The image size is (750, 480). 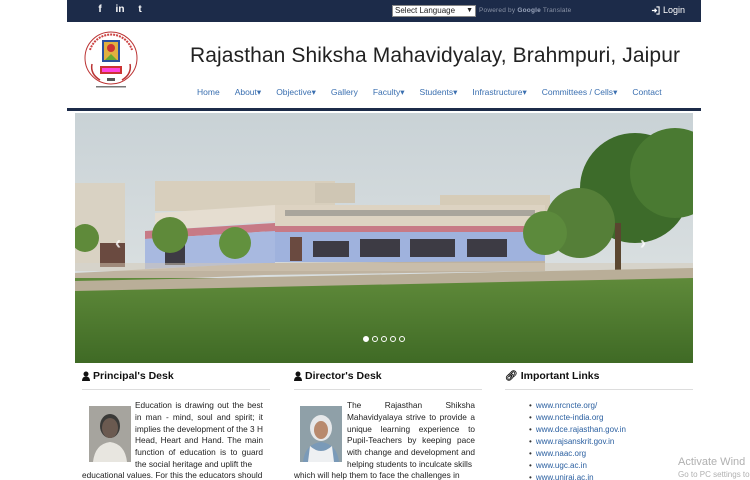 What do you see at coordinates (557, 10) in the screenshot?
I see `powered-suffix: Translate` at bounding box center [557, 10].